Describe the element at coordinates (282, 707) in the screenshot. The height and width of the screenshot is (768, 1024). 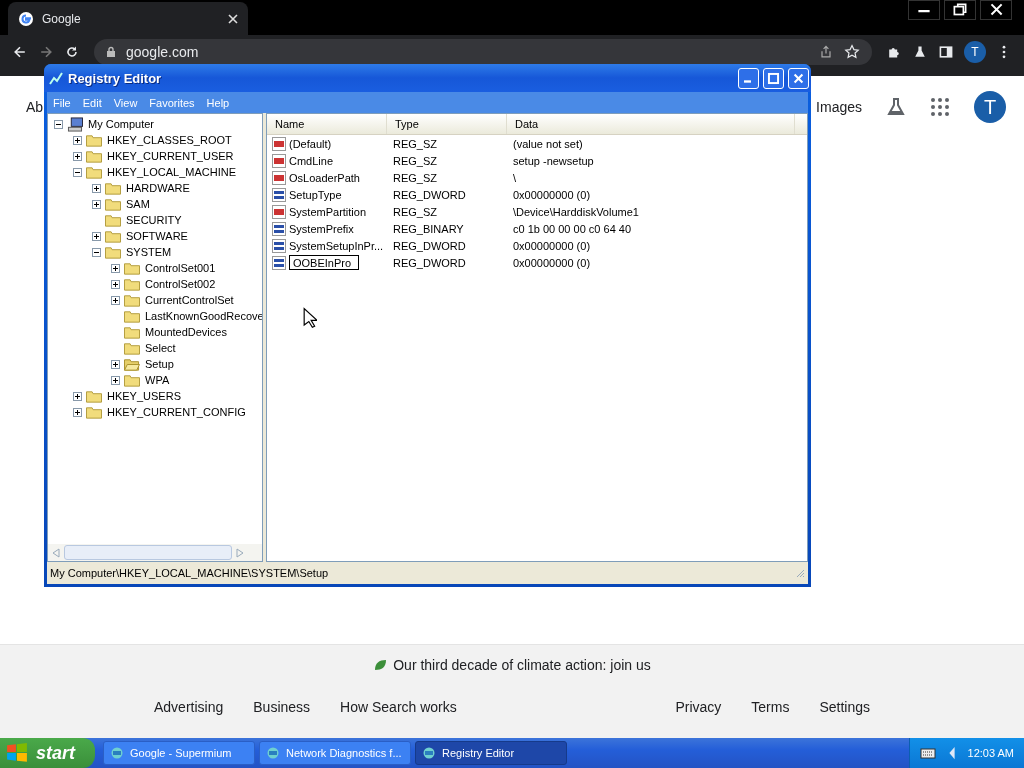
I see `footer-link: Business` at that location.